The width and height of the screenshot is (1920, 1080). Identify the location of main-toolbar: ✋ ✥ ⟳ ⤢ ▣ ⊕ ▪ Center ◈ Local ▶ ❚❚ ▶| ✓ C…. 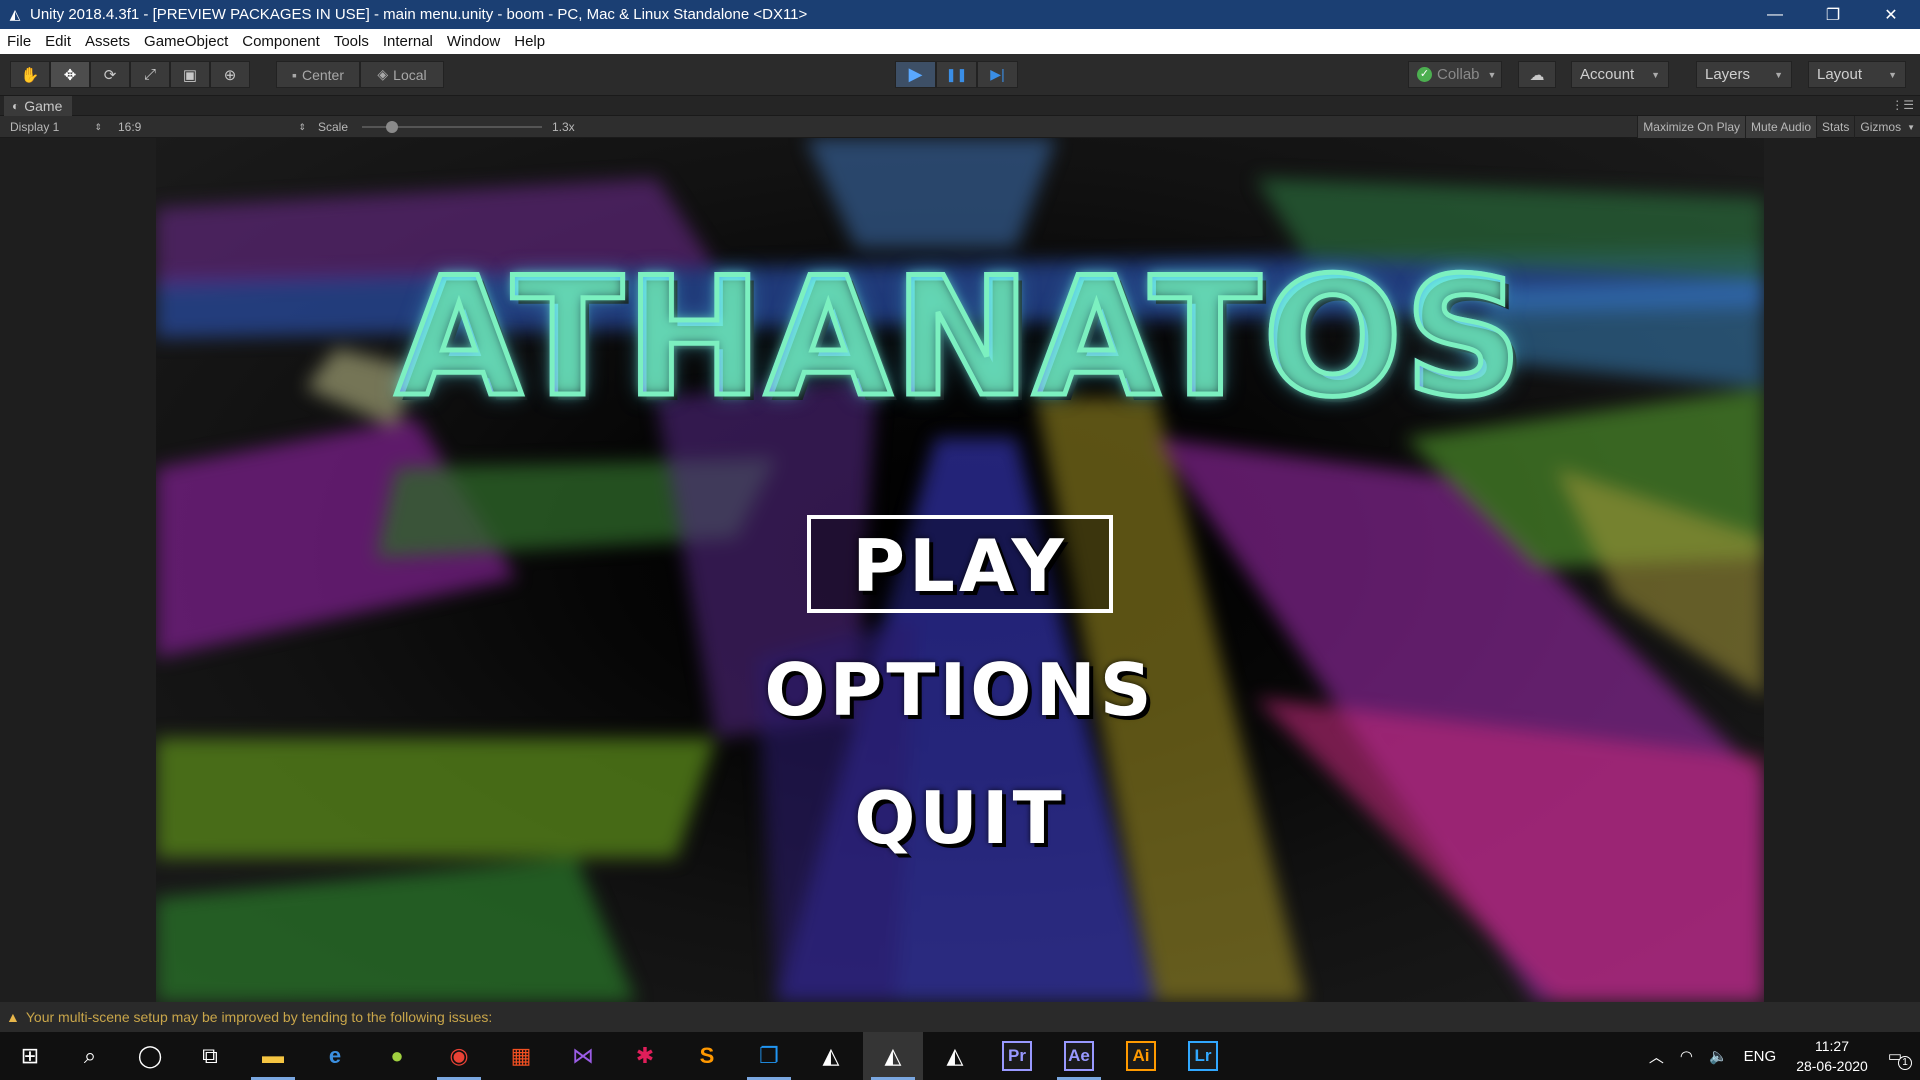
(960, 75).